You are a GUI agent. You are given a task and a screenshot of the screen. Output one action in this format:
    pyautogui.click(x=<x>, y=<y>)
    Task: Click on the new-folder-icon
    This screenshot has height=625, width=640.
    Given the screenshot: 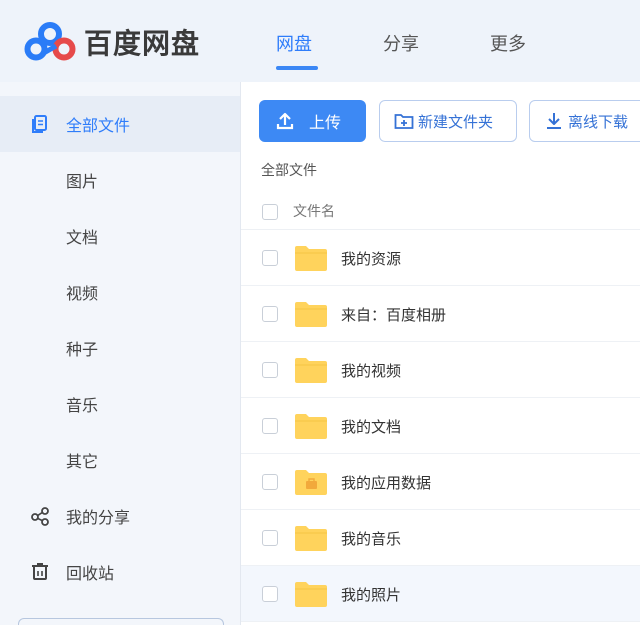 What is the action you would take?
    pyautogui.click(x=404, y=121)
    